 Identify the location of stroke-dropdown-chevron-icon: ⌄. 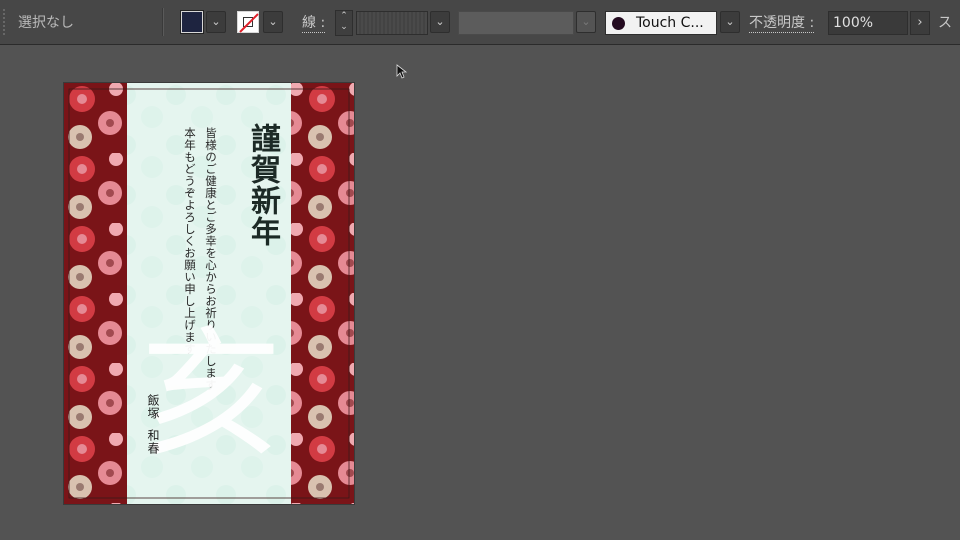
(273, 22).